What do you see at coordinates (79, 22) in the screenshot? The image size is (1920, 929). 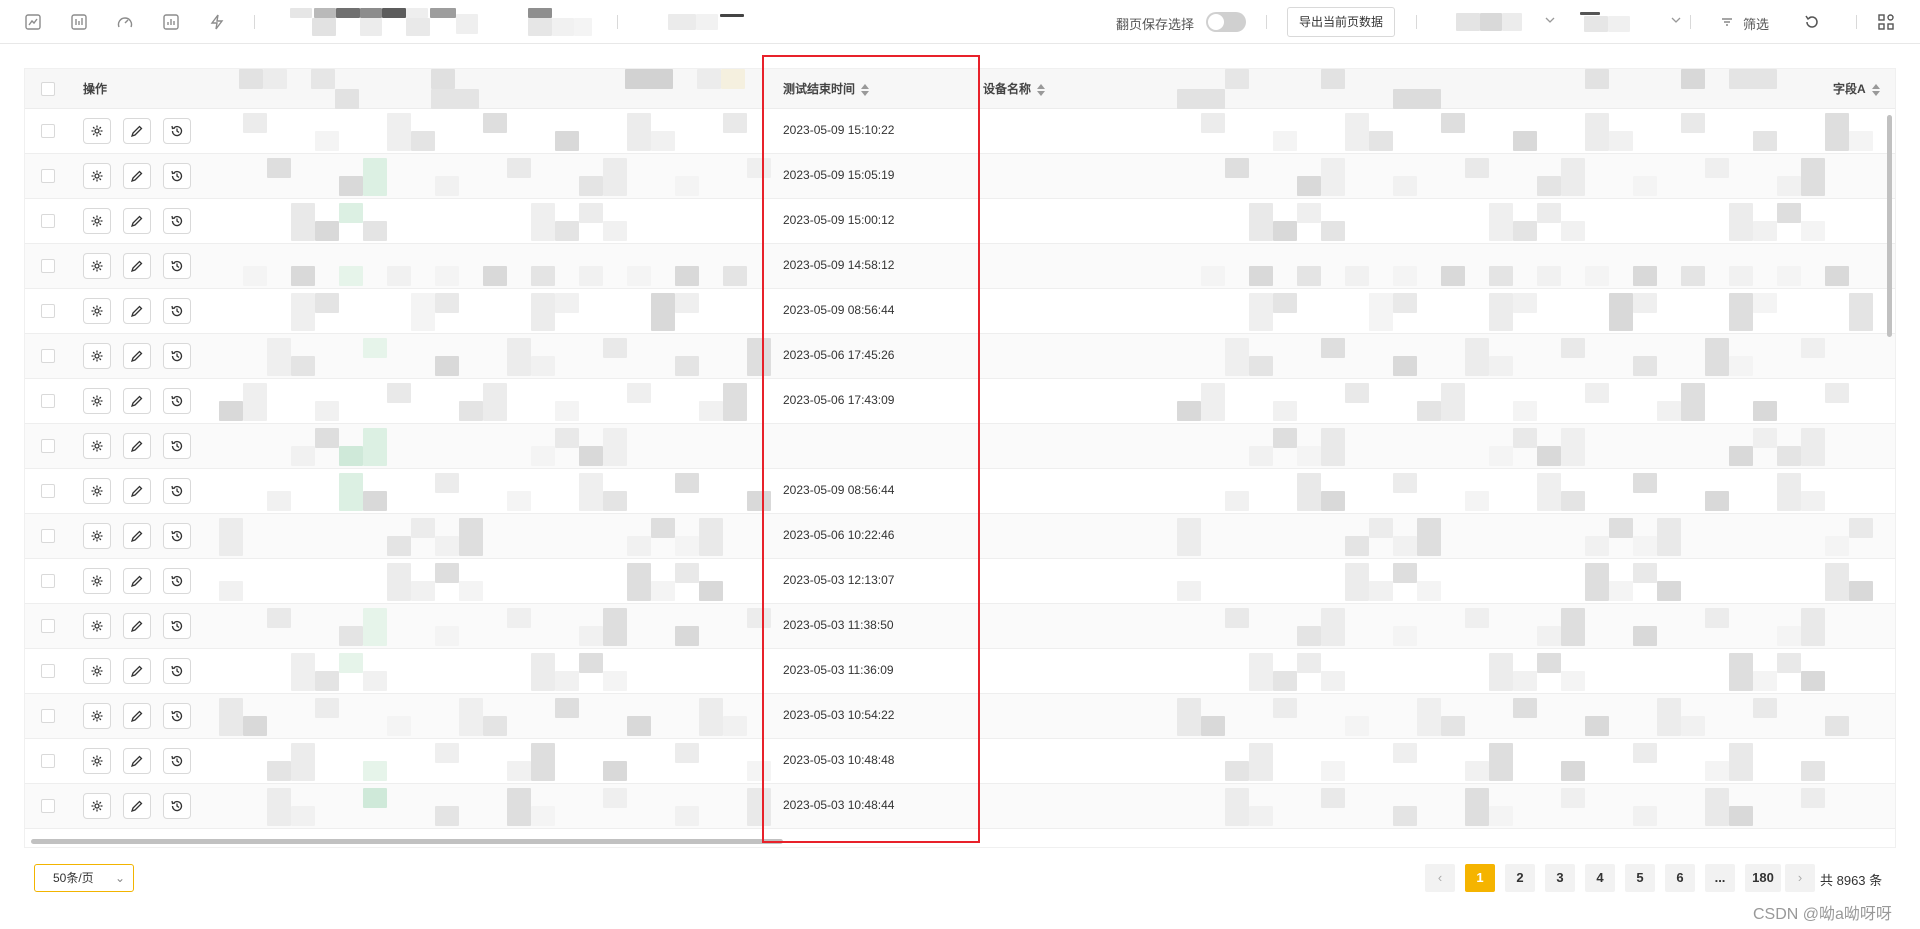 I see `chart-box-icon` at bounding box center [79, 22].